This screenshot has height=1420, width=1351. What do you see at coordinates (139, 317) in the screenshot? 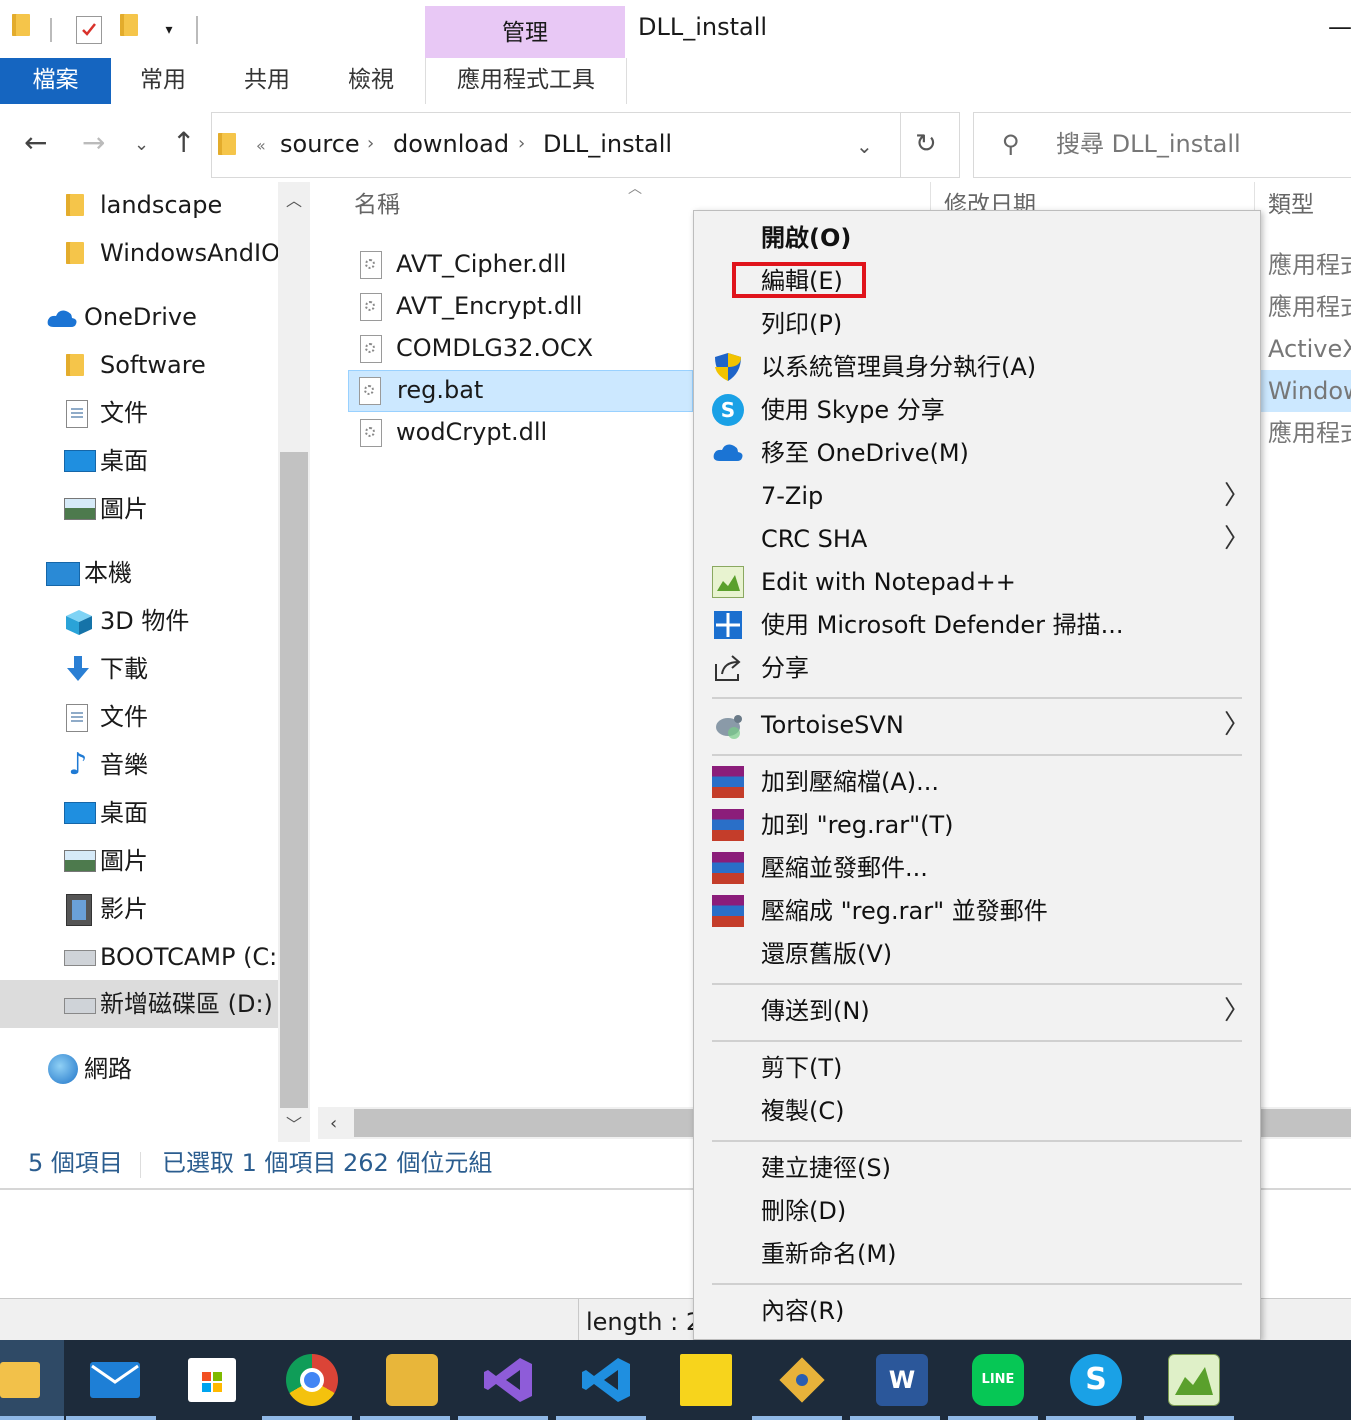
I see `nav-item-onedrive: OneDrive` at bounding box center [139, 317].